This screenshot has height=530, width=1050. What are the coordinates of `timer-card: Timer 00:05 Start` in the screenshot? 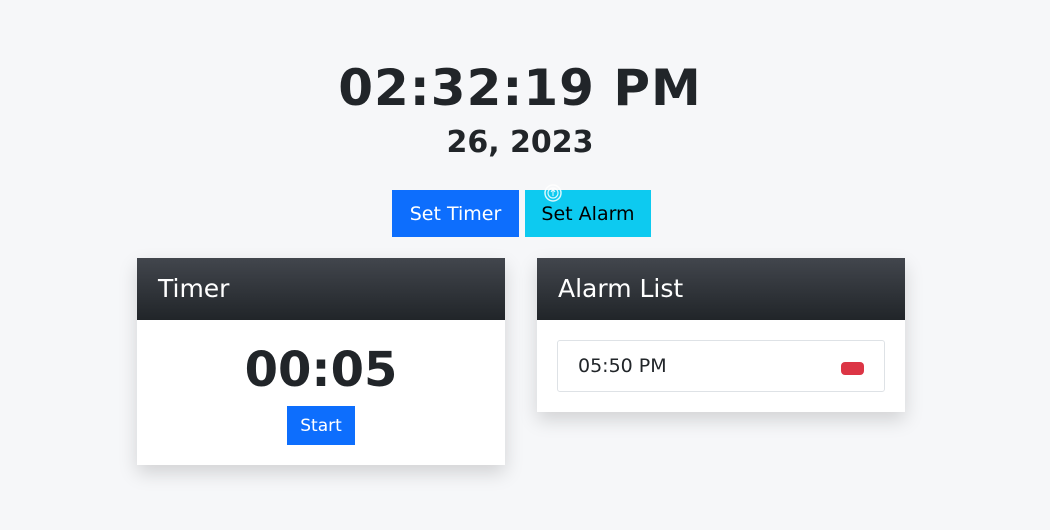 It's located at (321, 361).